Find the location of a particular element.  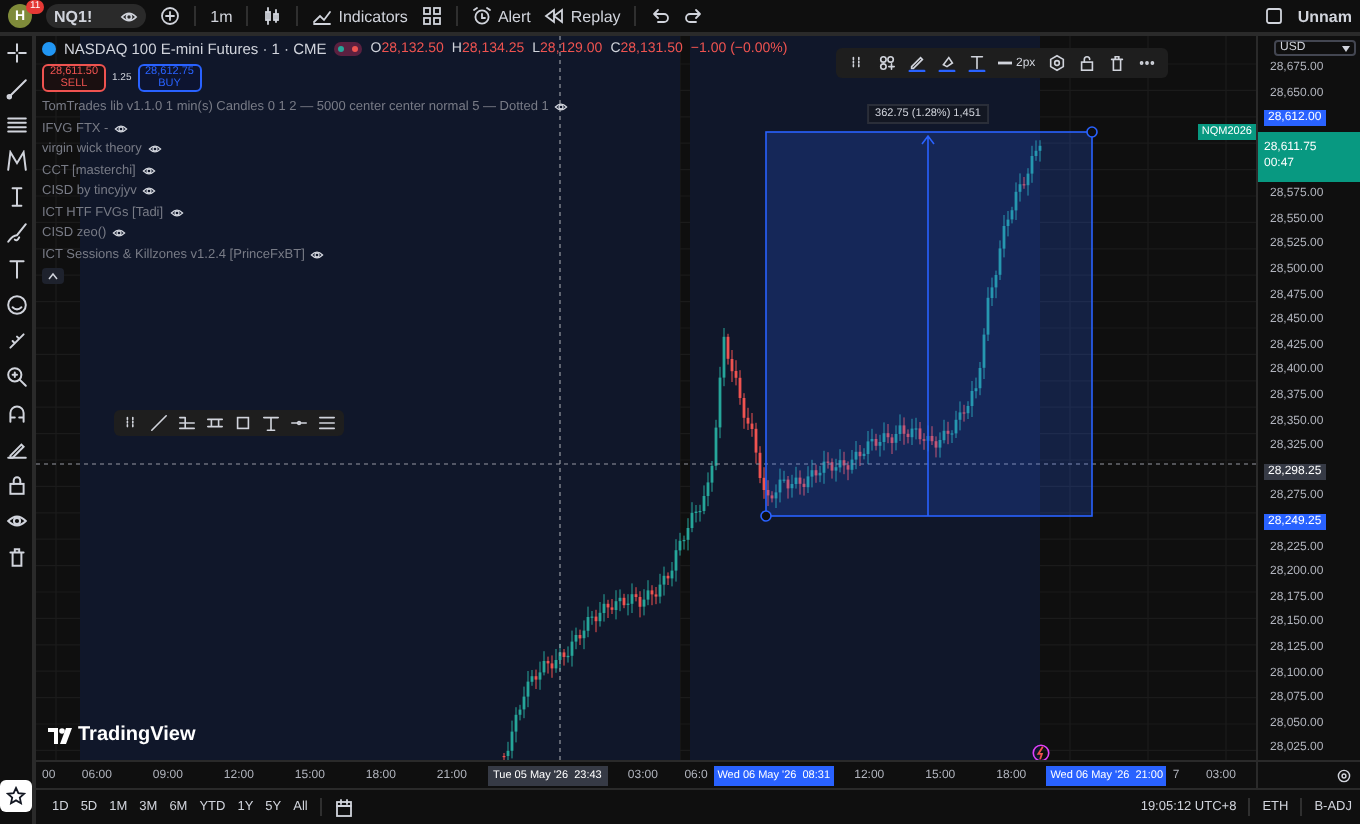

indicators-button: Indicators is located at coordinates (360, 16).